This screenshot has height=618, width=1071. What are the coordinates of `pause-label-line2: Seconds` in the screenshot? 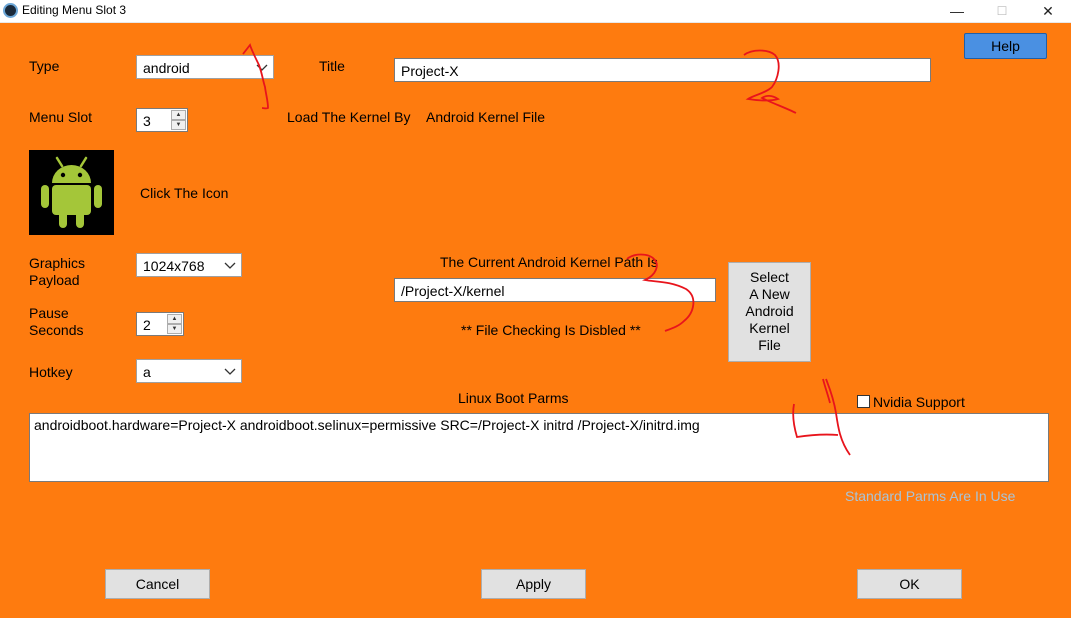 It's located at (56, 330).